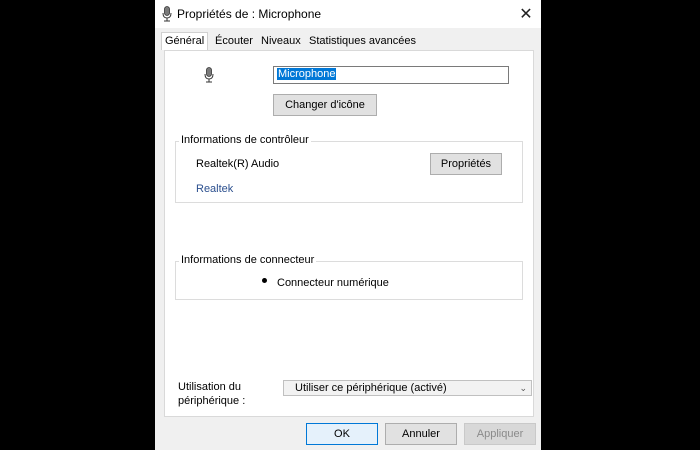 This screenshot has height=450, width=700. What do you see at coordinates (307, 74) in the screenshot?
I see `device-name-value: Microphone` at bounding box center [307, 74].